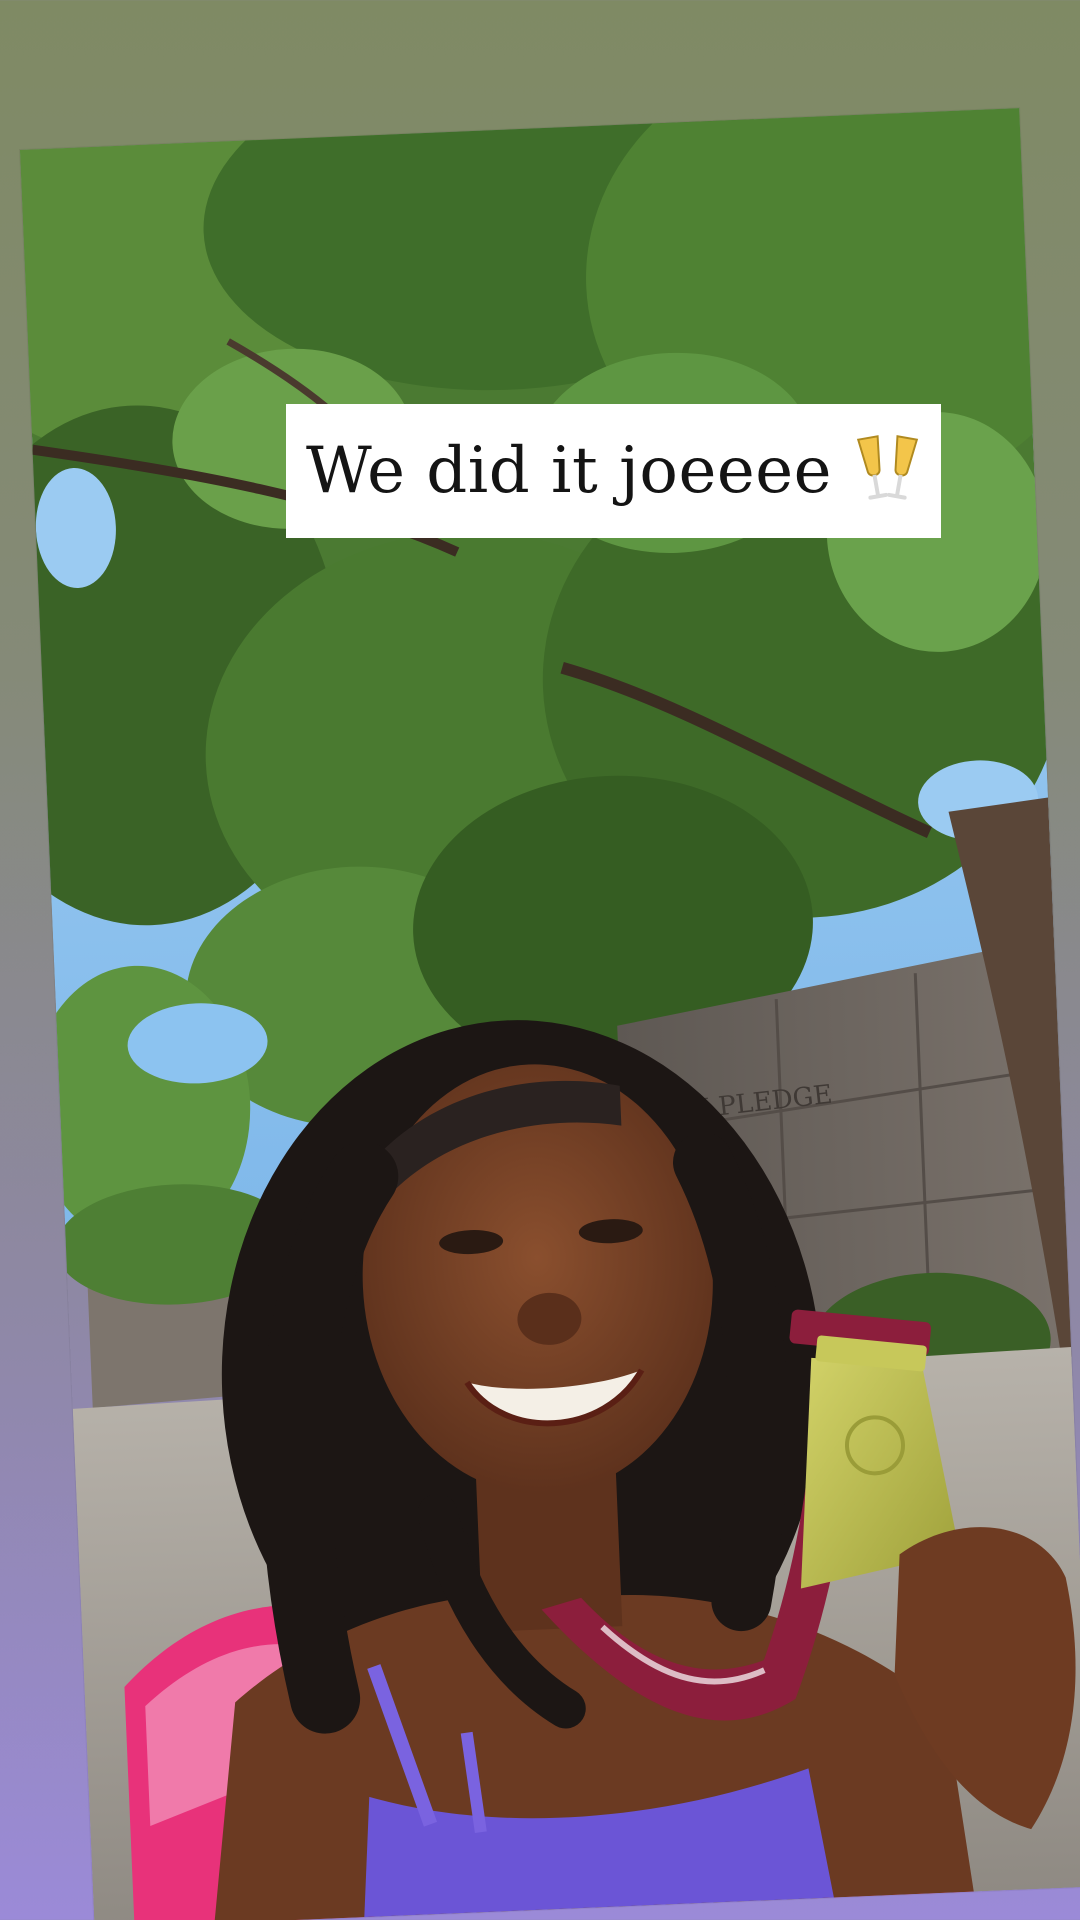 Image resolution: width=1080 pixels, height=1920 pixels. I want to click on caption-sticker: We did it joeeee, so click(613, 471).